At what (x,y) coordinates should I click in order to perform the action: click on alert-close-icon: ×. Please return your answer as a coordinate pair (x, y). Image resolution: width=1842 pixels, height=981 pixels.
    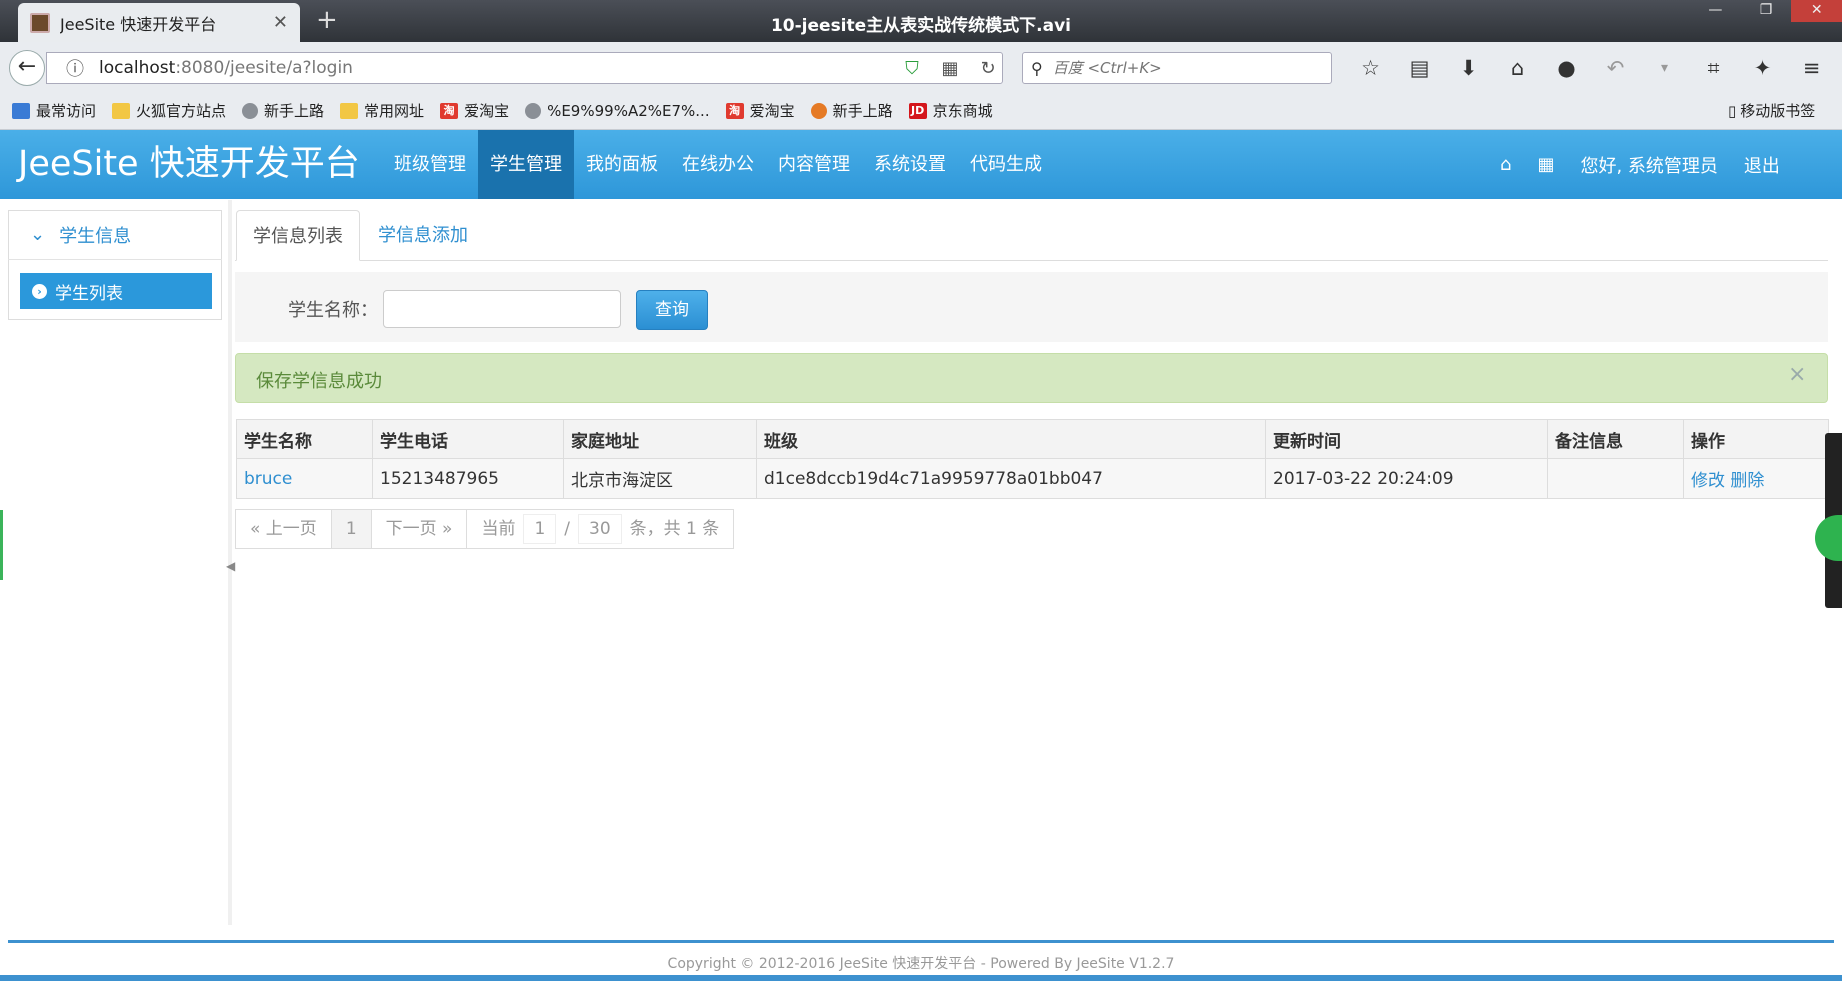
    Looking at the image, I should click on (1797, 374).